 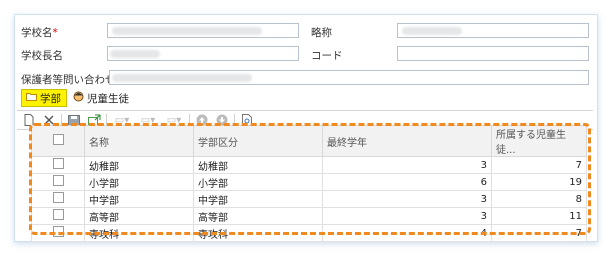 I want to click on table-row: 中学部 中学部 3 8, so click(x=309, y=199).